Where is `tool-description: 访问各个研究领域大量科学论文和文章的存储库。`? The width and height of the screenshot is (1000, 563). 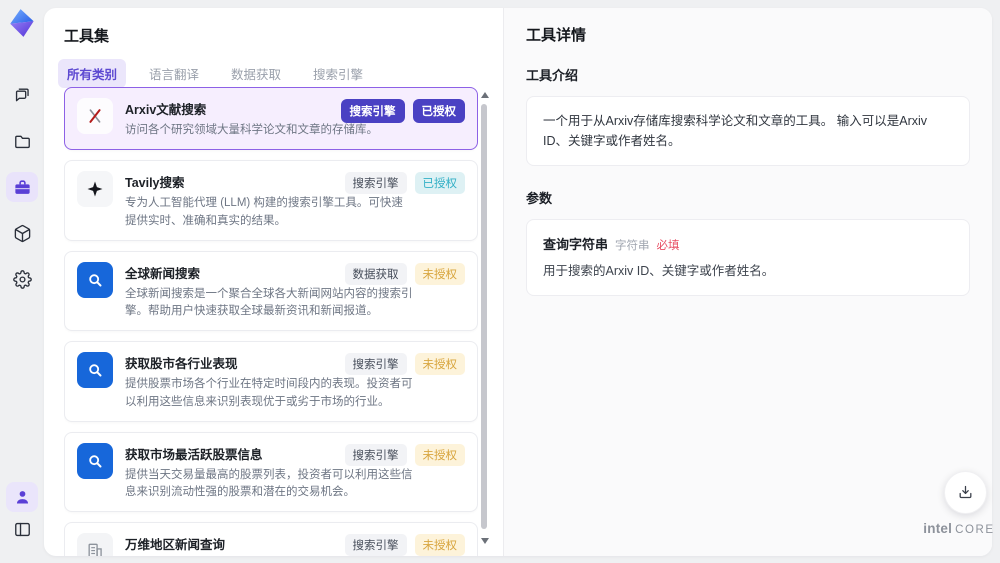 tool-description: 访问各个研究领域大量科学论文和文章的存储库。 is located at coordinates (251, 130).